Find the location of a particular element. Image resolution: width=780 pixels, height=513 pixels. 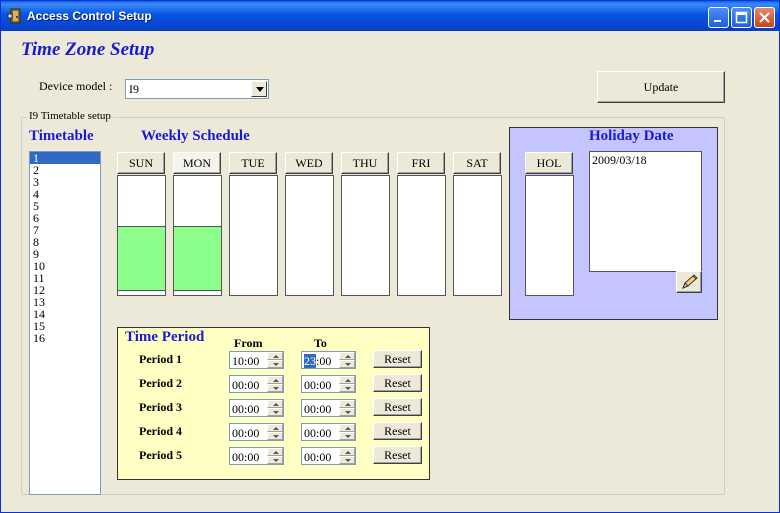

day-button-thu: THU is located at coordinates (365, 163).